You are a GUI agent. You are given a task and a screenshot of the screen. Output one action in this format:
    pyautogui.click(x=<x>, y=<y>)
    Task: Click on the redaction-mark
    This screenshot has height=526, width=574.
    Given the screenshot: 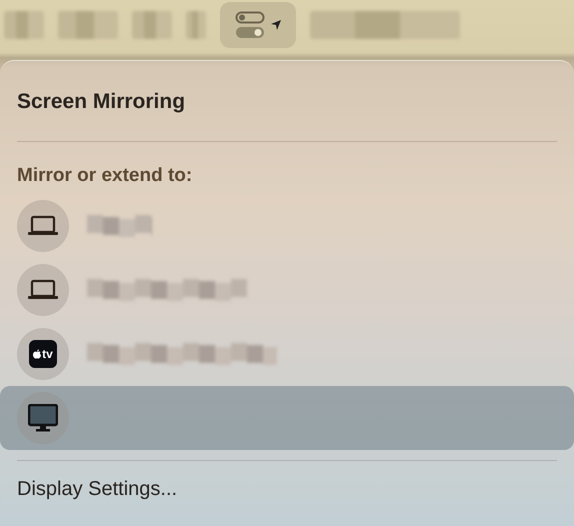 What is the action you would take?
    pyautogui.click(x=119, y=226)
    